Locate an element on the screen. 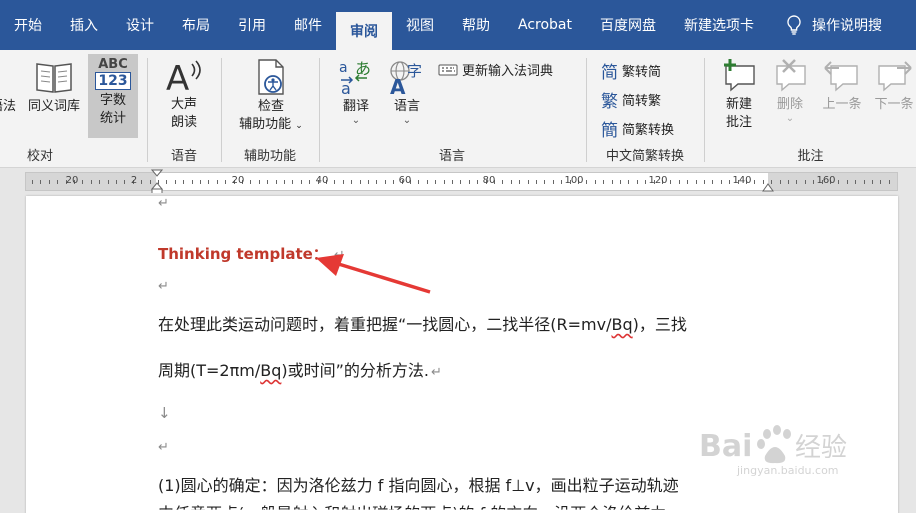 The width and height of the screenshot is (916, 513). tab-design: 设计 is located at coordinates (140, 25).